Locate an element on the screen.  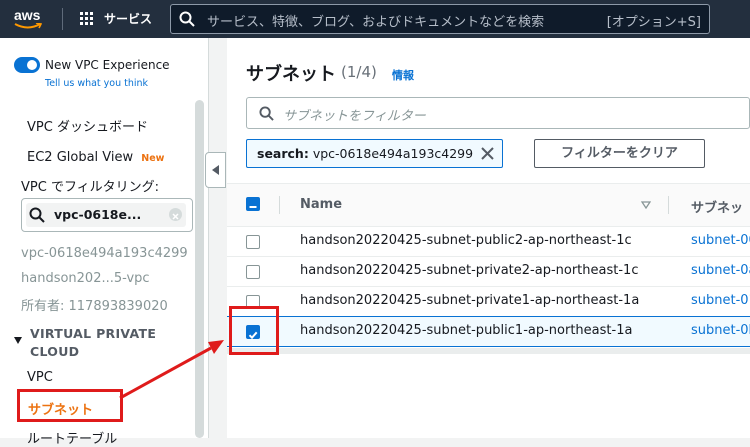
annotation-arrow-icon is located at coordinates (171, 370).